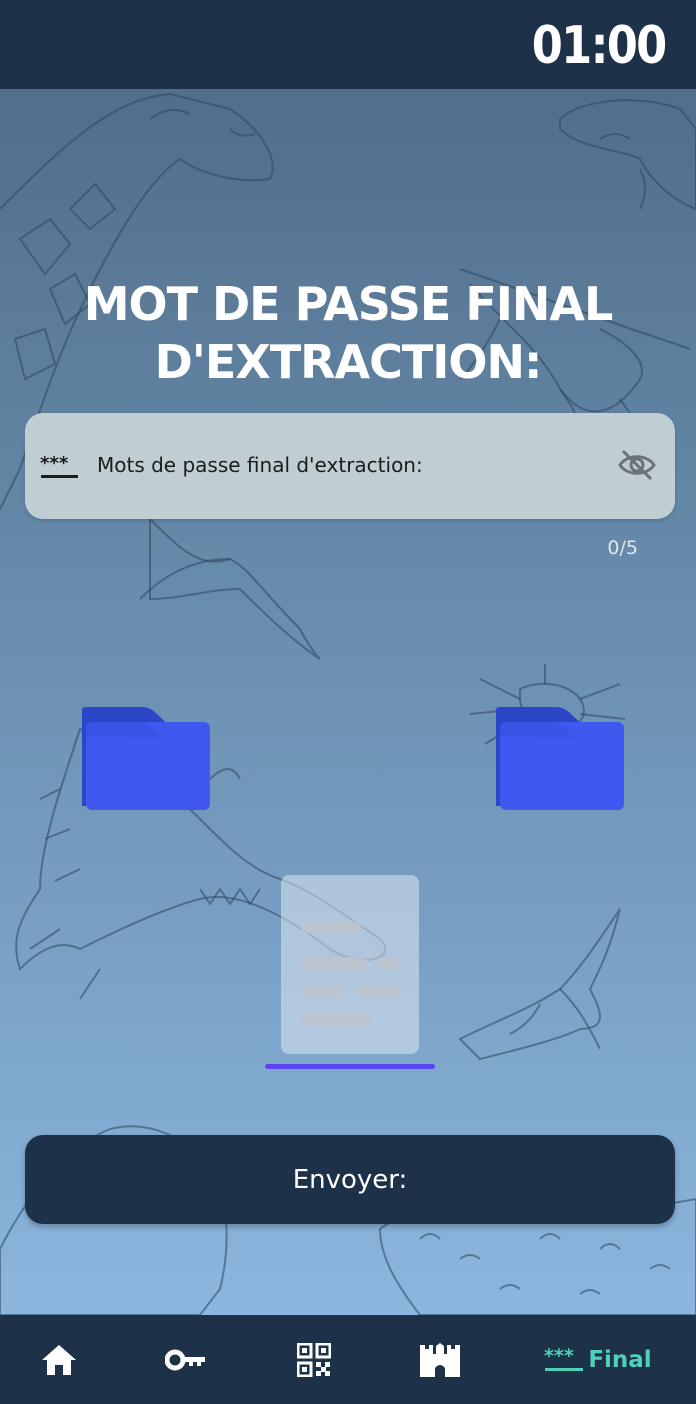 This screenshot has height=1404, width=696. Describe the element at coordinates (348, 44) in the screenshot. I see `top-bar: 01:00` at that location.